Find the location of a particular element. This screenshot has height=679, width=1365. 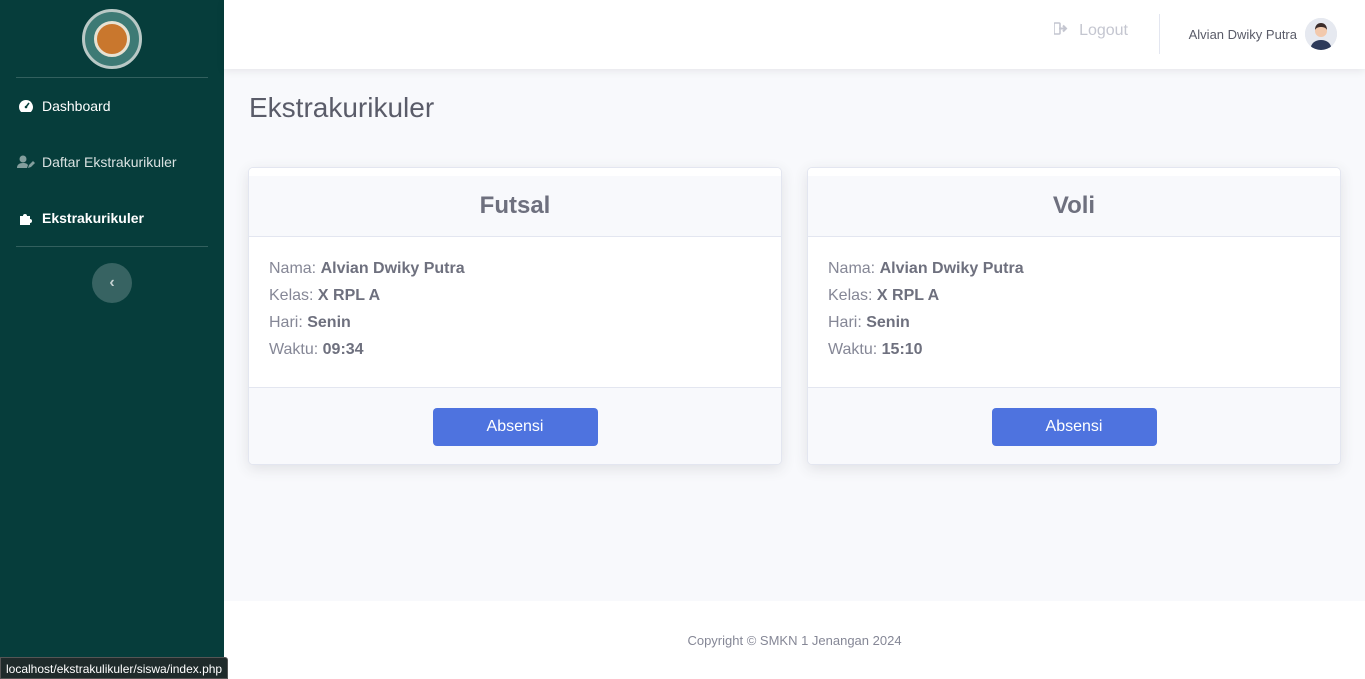

brand is located at coordinates (112, 38).